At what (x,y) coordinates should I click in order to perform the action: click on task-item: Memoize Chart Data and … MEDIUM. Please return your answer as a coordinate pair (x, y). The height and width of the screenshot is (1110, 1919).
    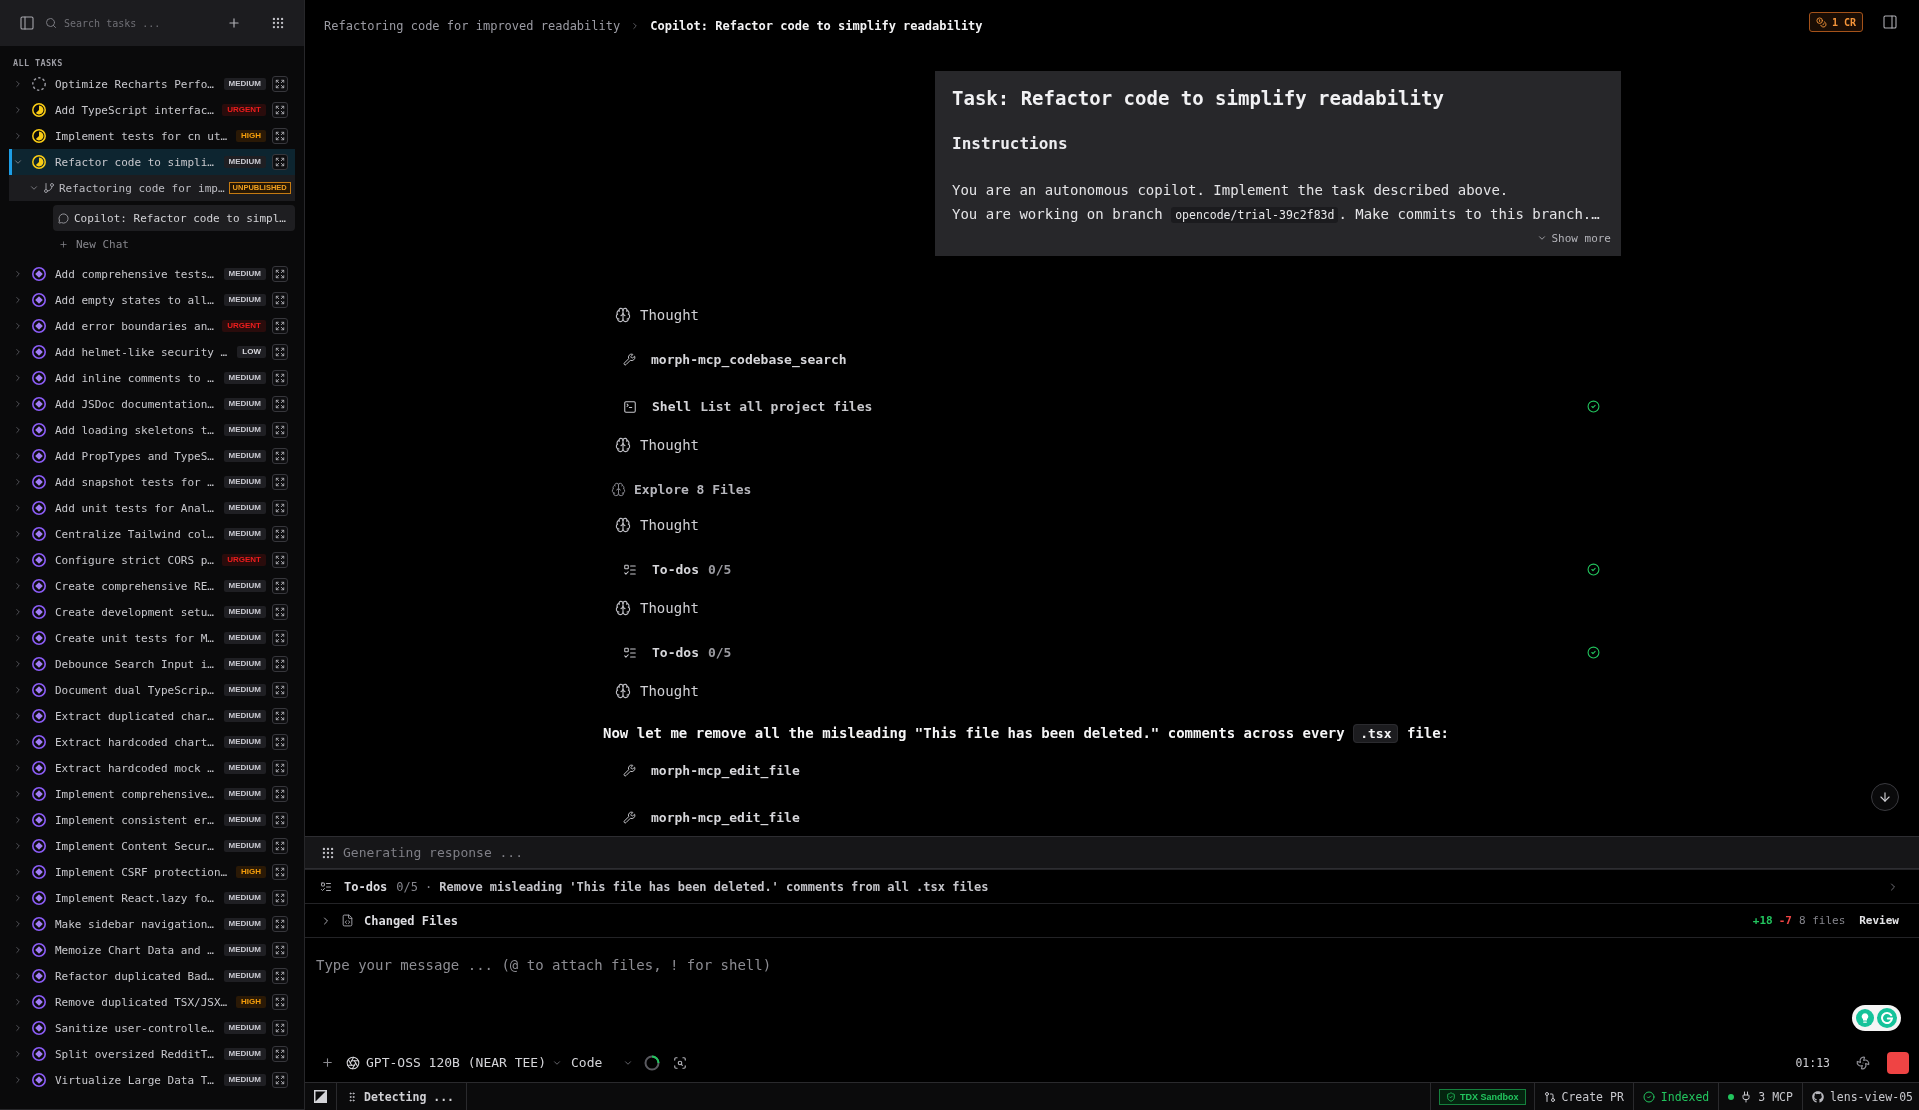
    Looking at the image, I should click on (152, 950).